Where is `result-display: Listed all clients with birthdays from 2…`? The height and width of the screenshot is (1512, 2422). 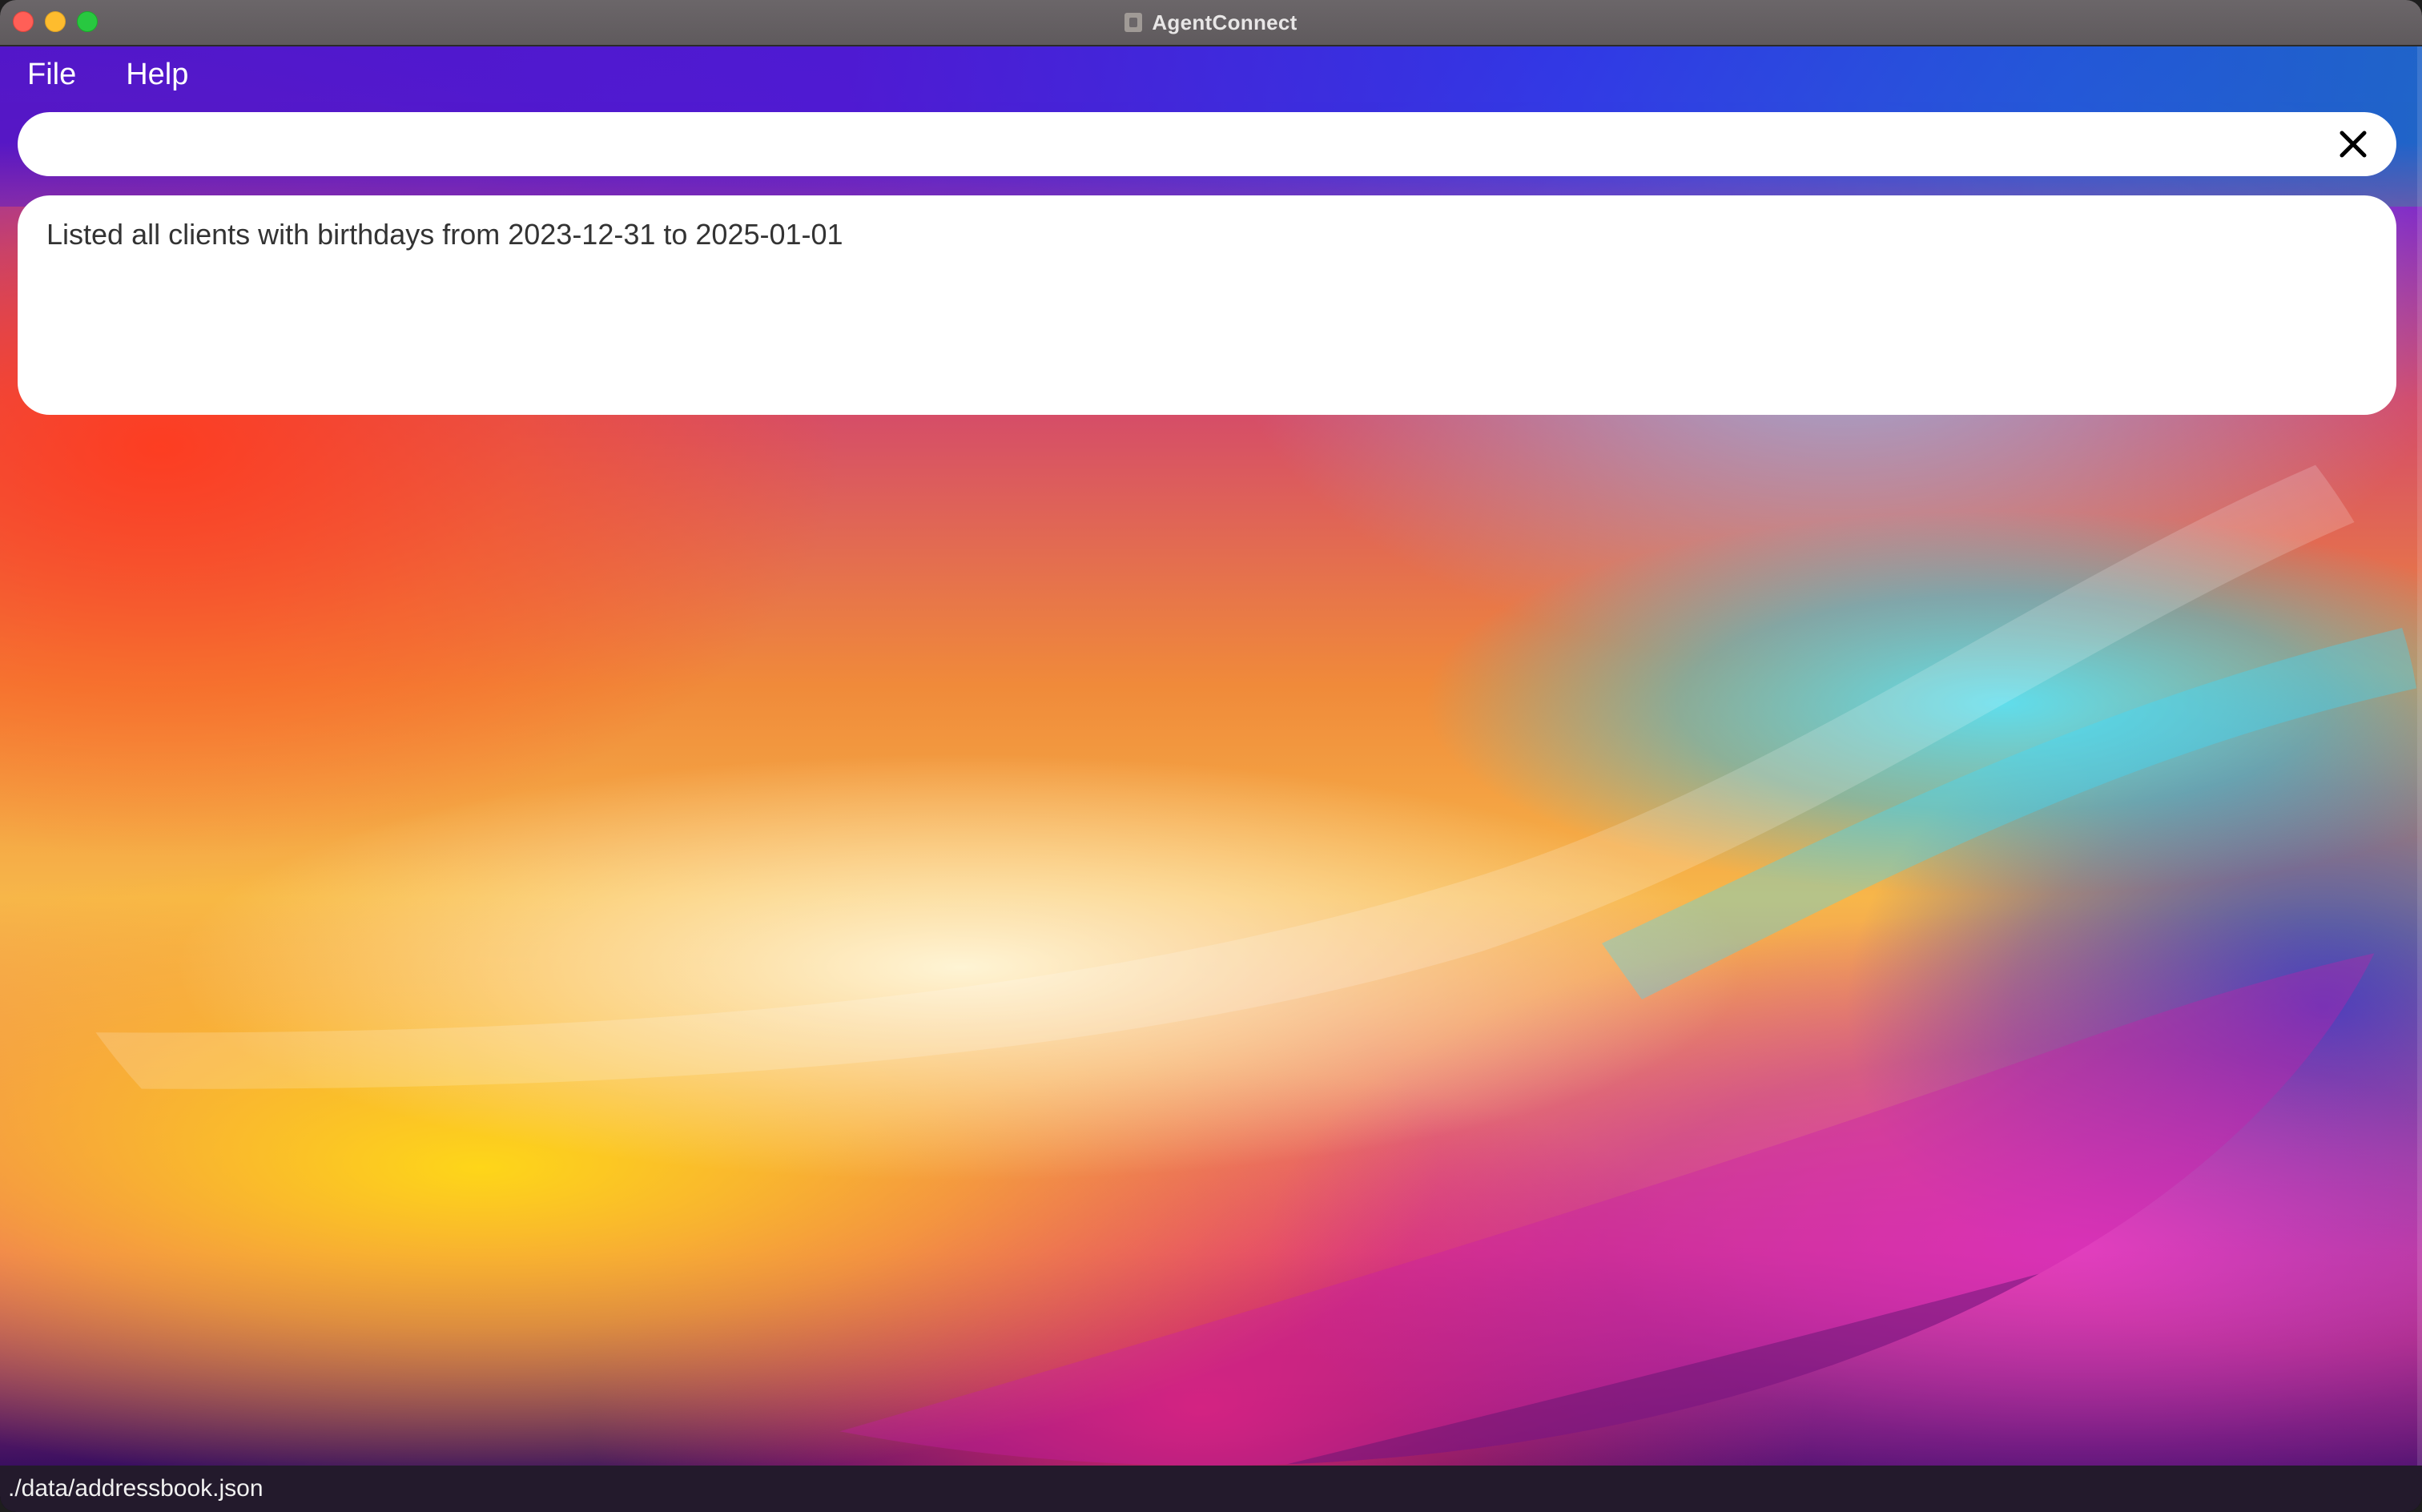
result-display: Listed all clients with birthdays from 2… is located at coordinates (1207, 305).